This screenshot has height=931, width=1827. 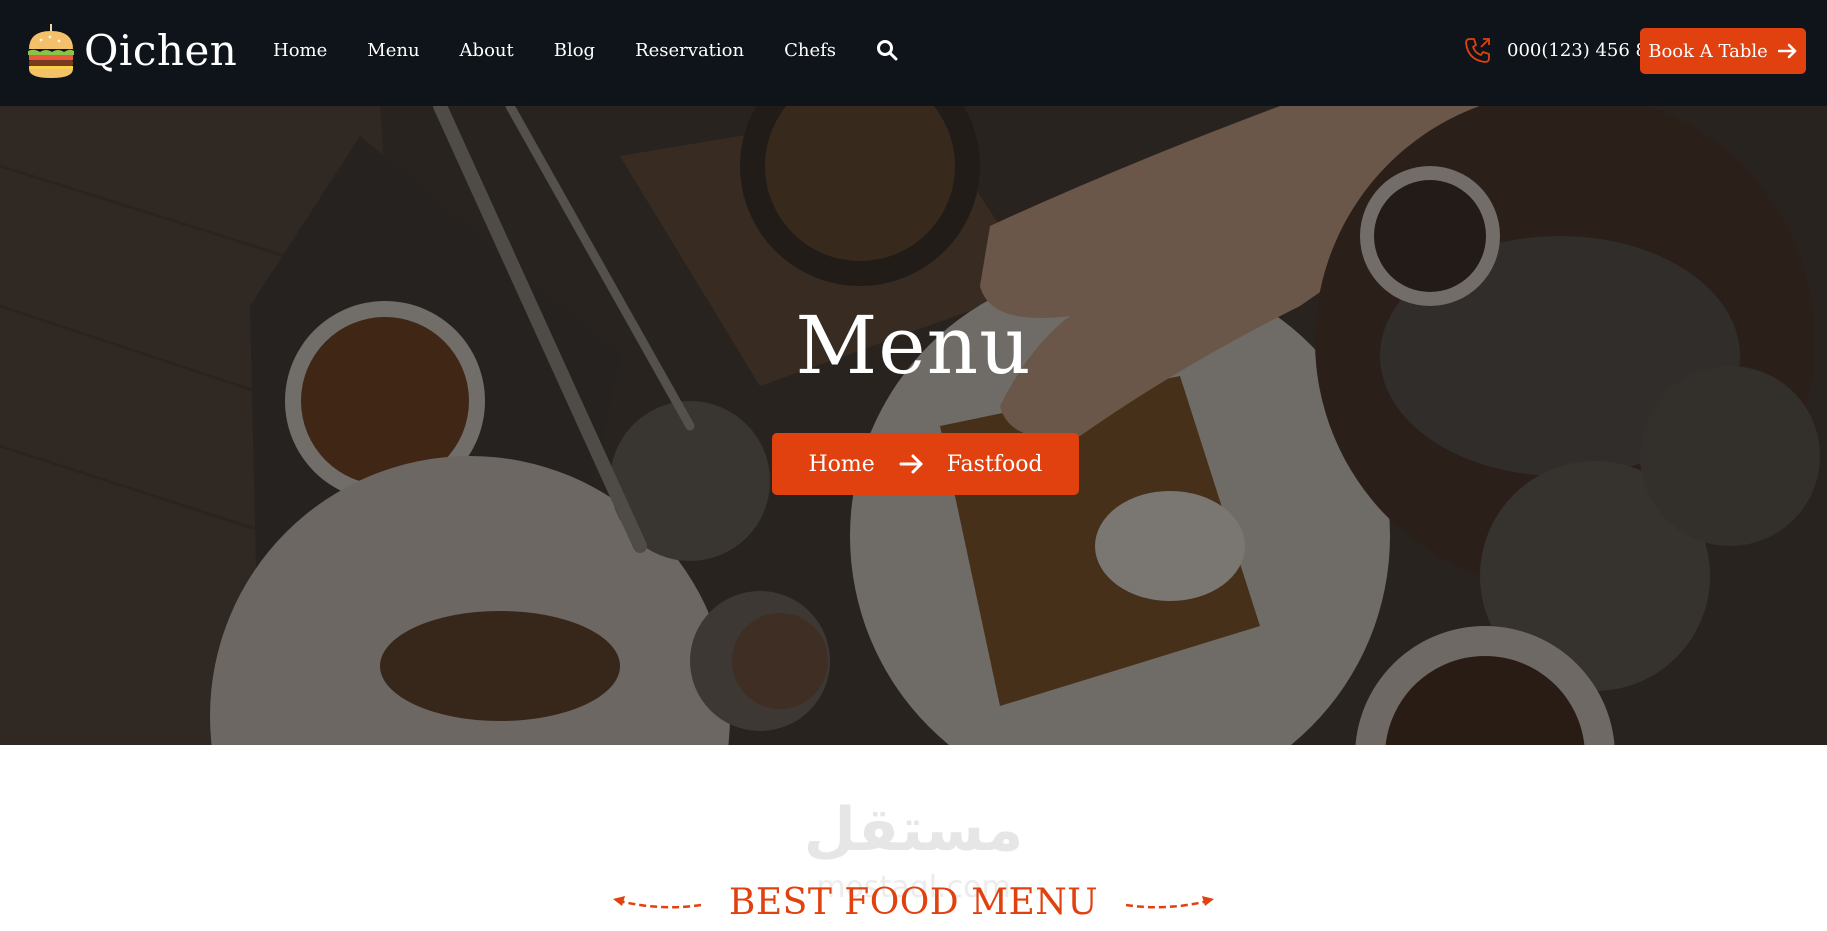 What do you see at coordinates (689, 50) in the screenshot?
I see `nav-item-reservation: Reservation` at bounding box center [689, 50].